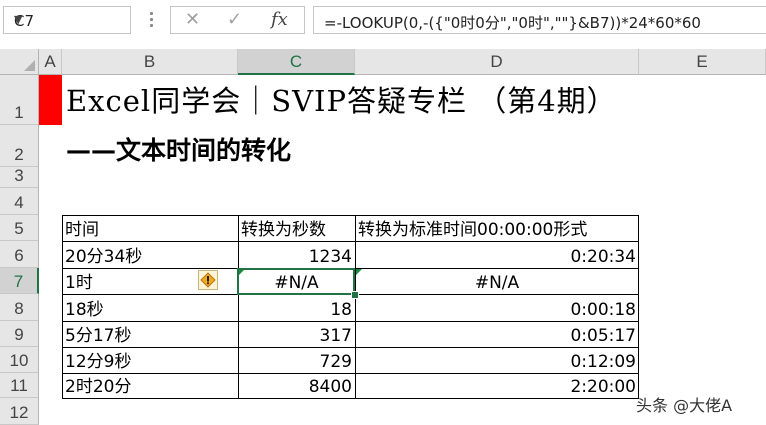 Image resolution: width=766 pixels, height=425 pixels. What do you see at coordinates (296, 334) in the screenshot?
I see `table-cell: 317` at bounding box center [296, 334].